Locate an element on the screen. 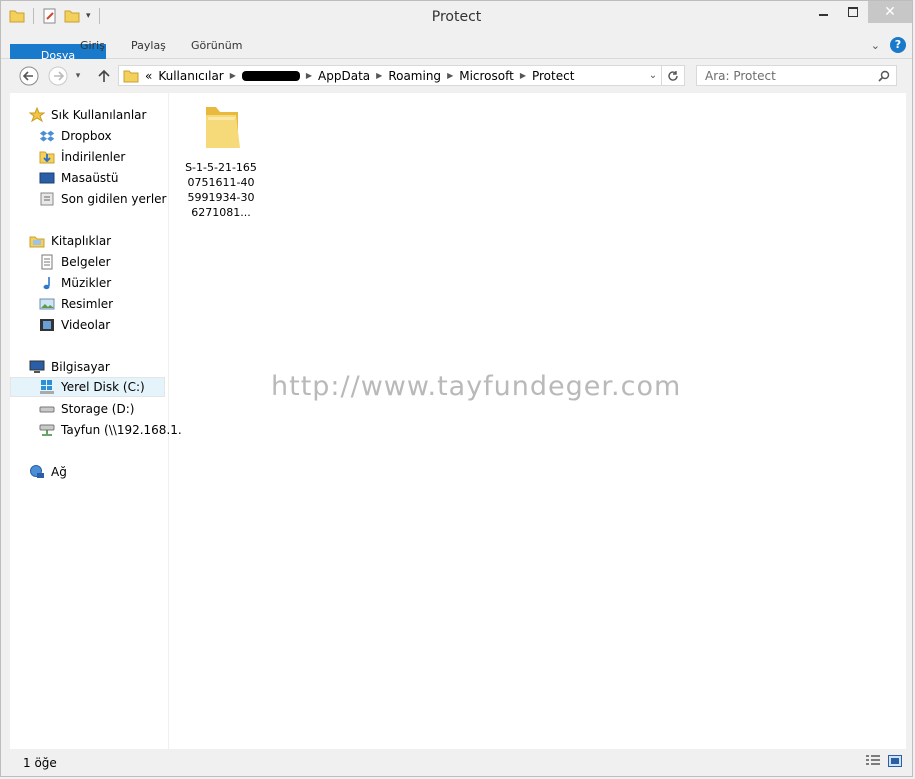  tab-share: Paylaş is located at coordinates (148, 46).